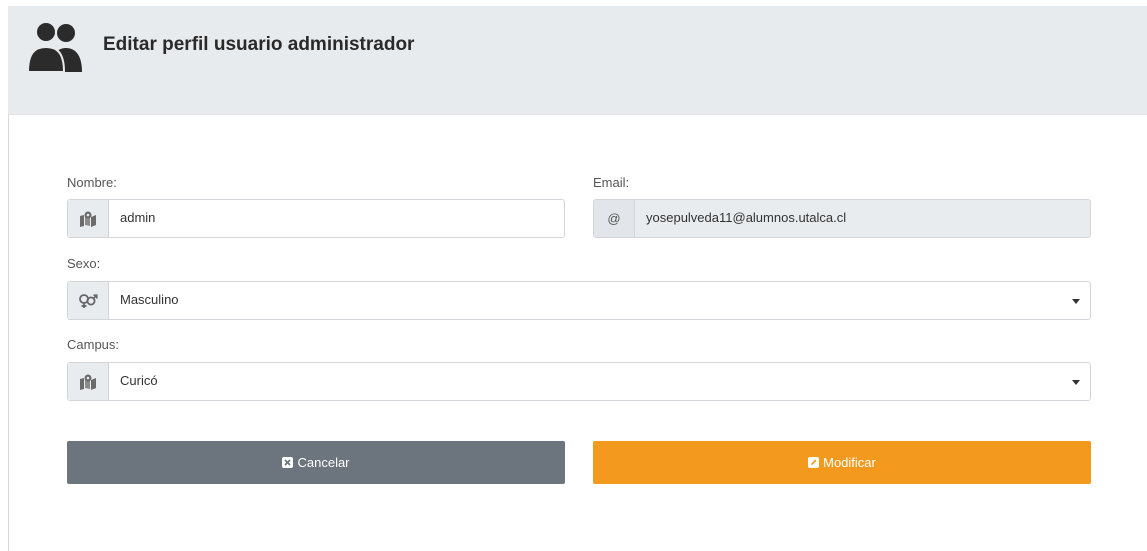 Image resolution: width=1147 pixels, height=551 pixels. I want to click on email-value: yosepulveda11@alumnos.utalca.cl, so click(746, 217).